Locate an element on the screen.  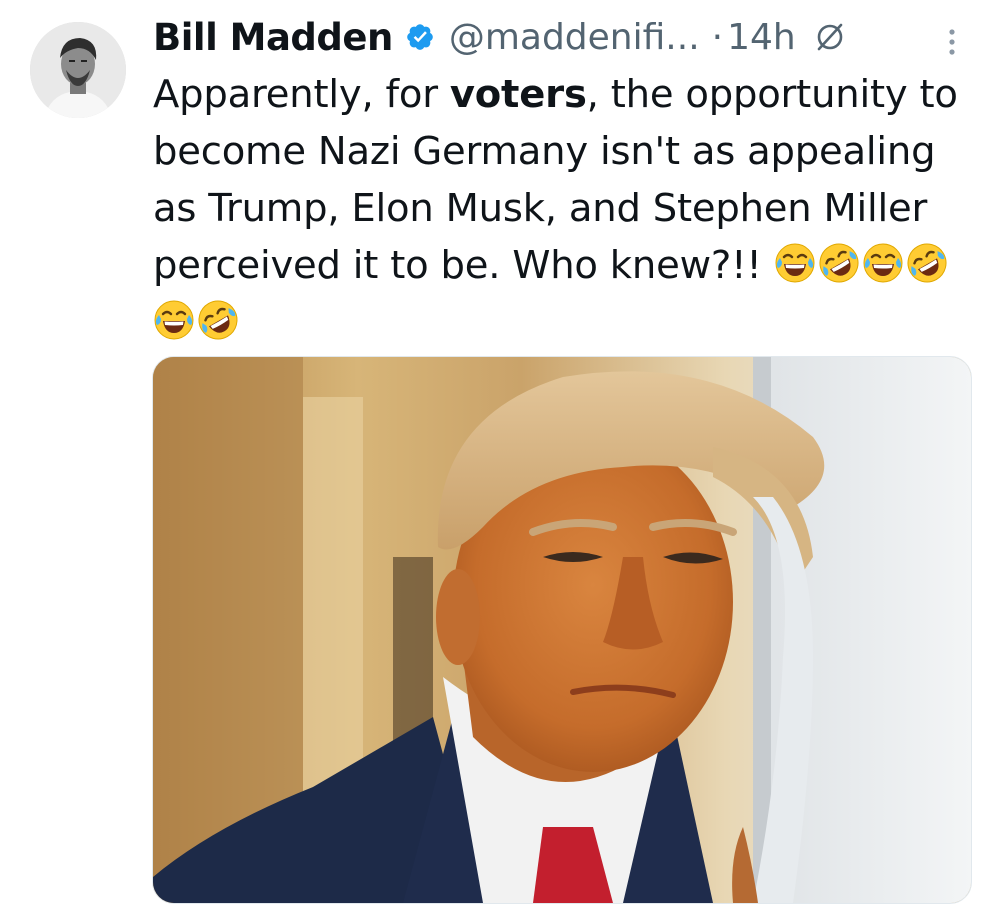
more-options-icon is located at coordinates (952, 42).